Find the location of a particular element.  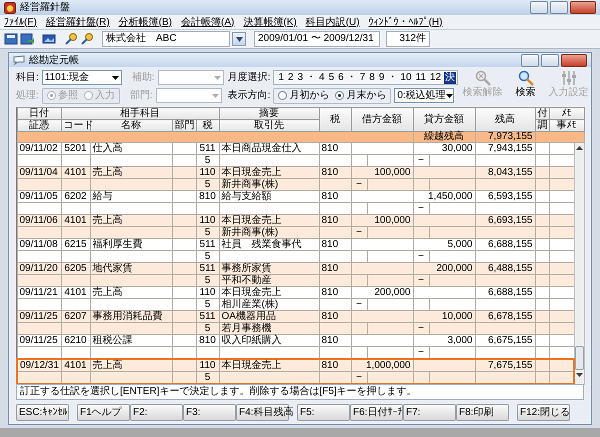

function-key-button: F8:印刷 is located at coordinates (482, 412).